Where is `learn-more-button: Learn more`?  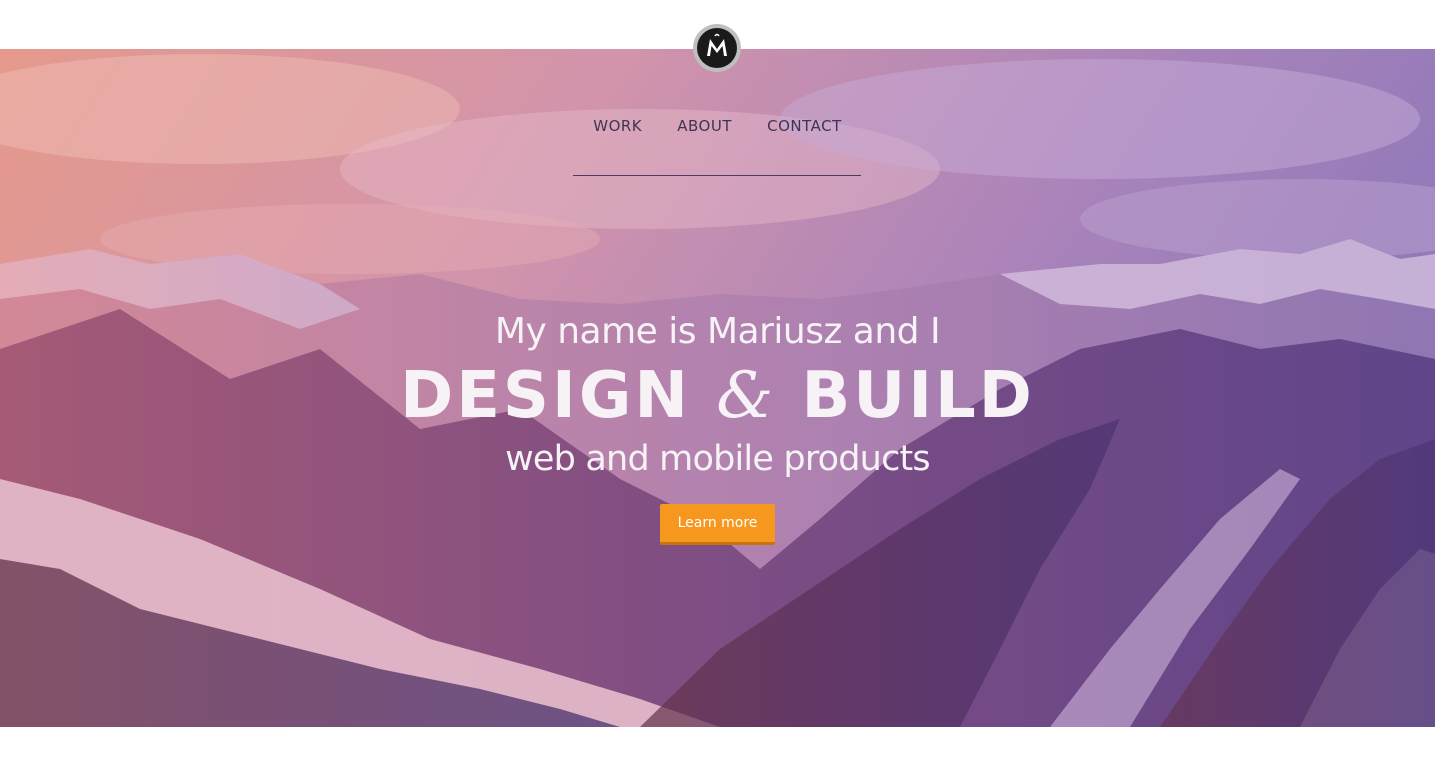
learn-more-button: Learn more is located at coordinates (717, 524).